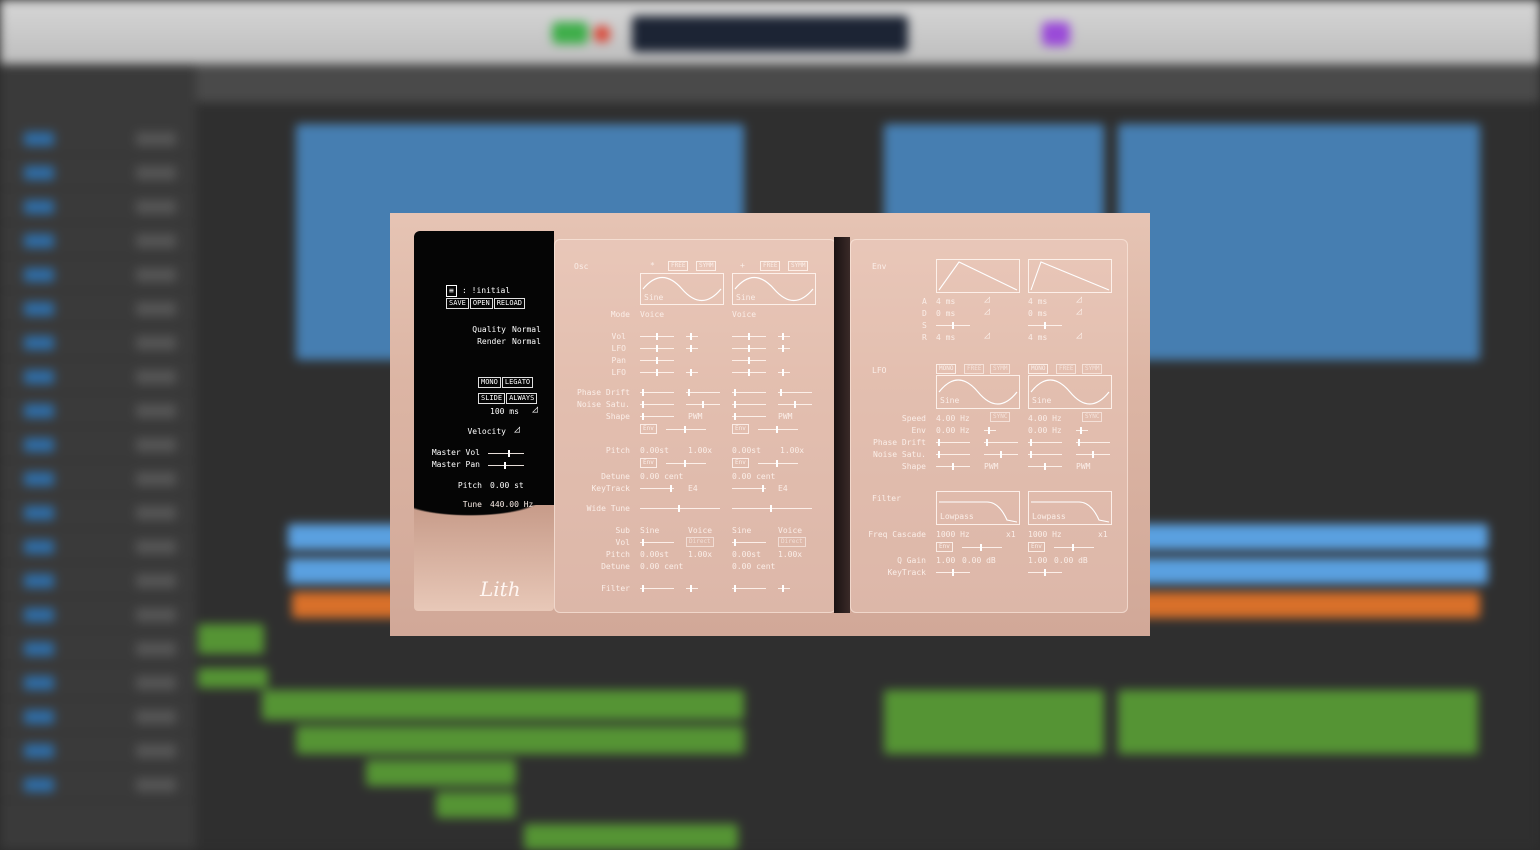  Describe the element at coordinates (1093, 454) in the screenshot. I see `lfo2-noise-mod` at that location.